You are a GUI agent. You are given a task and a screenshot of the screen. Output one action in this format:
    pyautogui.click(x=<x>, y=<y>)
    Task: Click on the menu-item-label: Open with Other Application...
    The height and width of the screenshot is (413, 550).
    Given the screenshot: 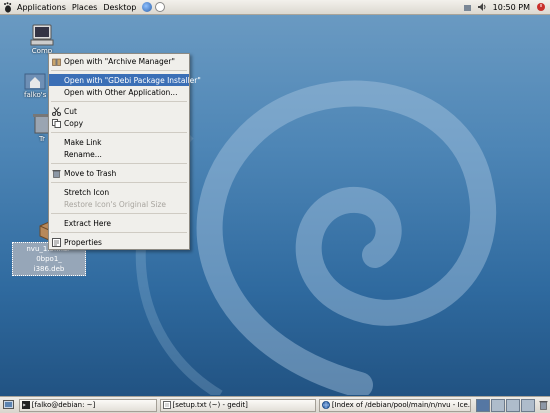 What is the action you would take?
    pyautogui.click(x=121, y=92)
    